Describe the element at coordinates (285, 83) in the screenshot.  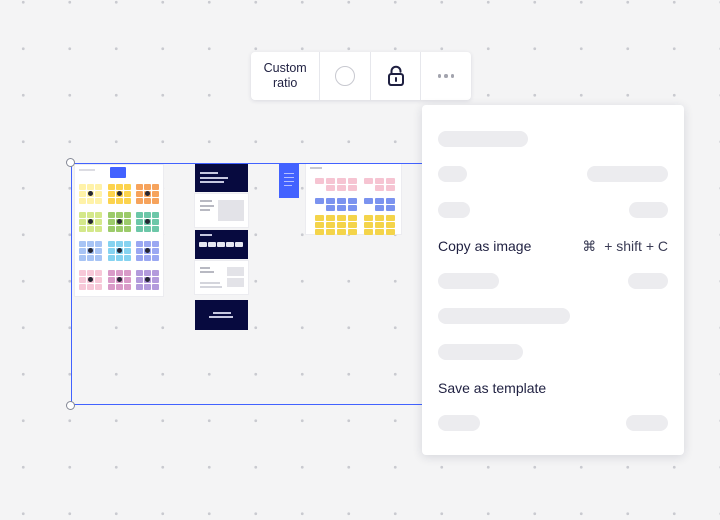
I see `custom-ratio-label-line2: ratio` at that location.